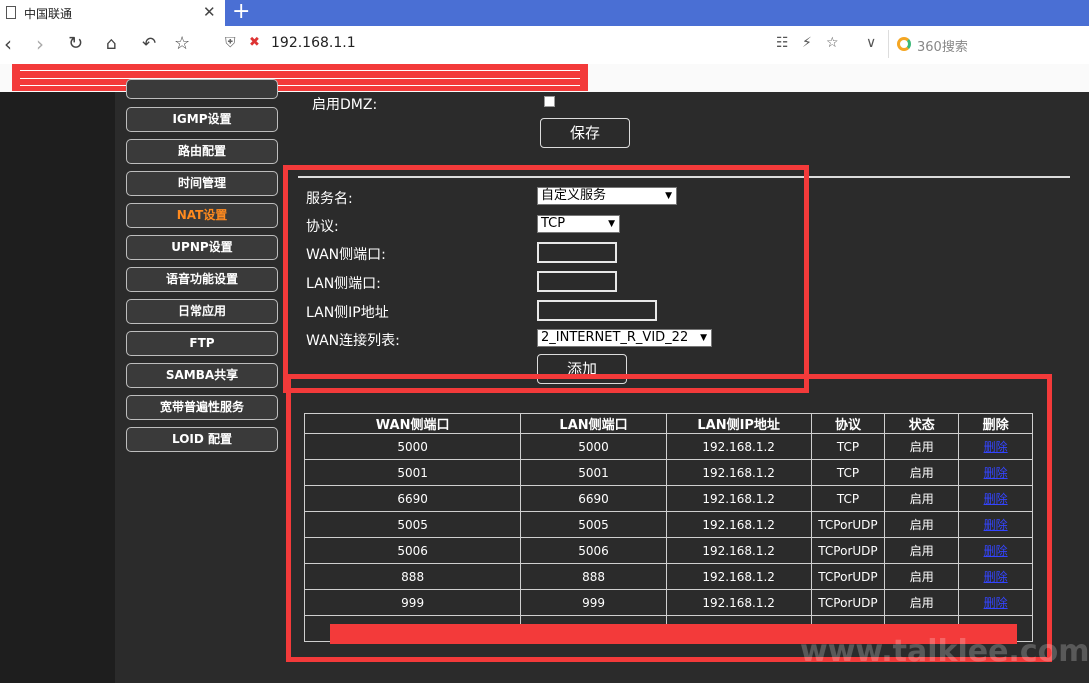  I want to click on tab-title: 中国联通, so click(48, 14).